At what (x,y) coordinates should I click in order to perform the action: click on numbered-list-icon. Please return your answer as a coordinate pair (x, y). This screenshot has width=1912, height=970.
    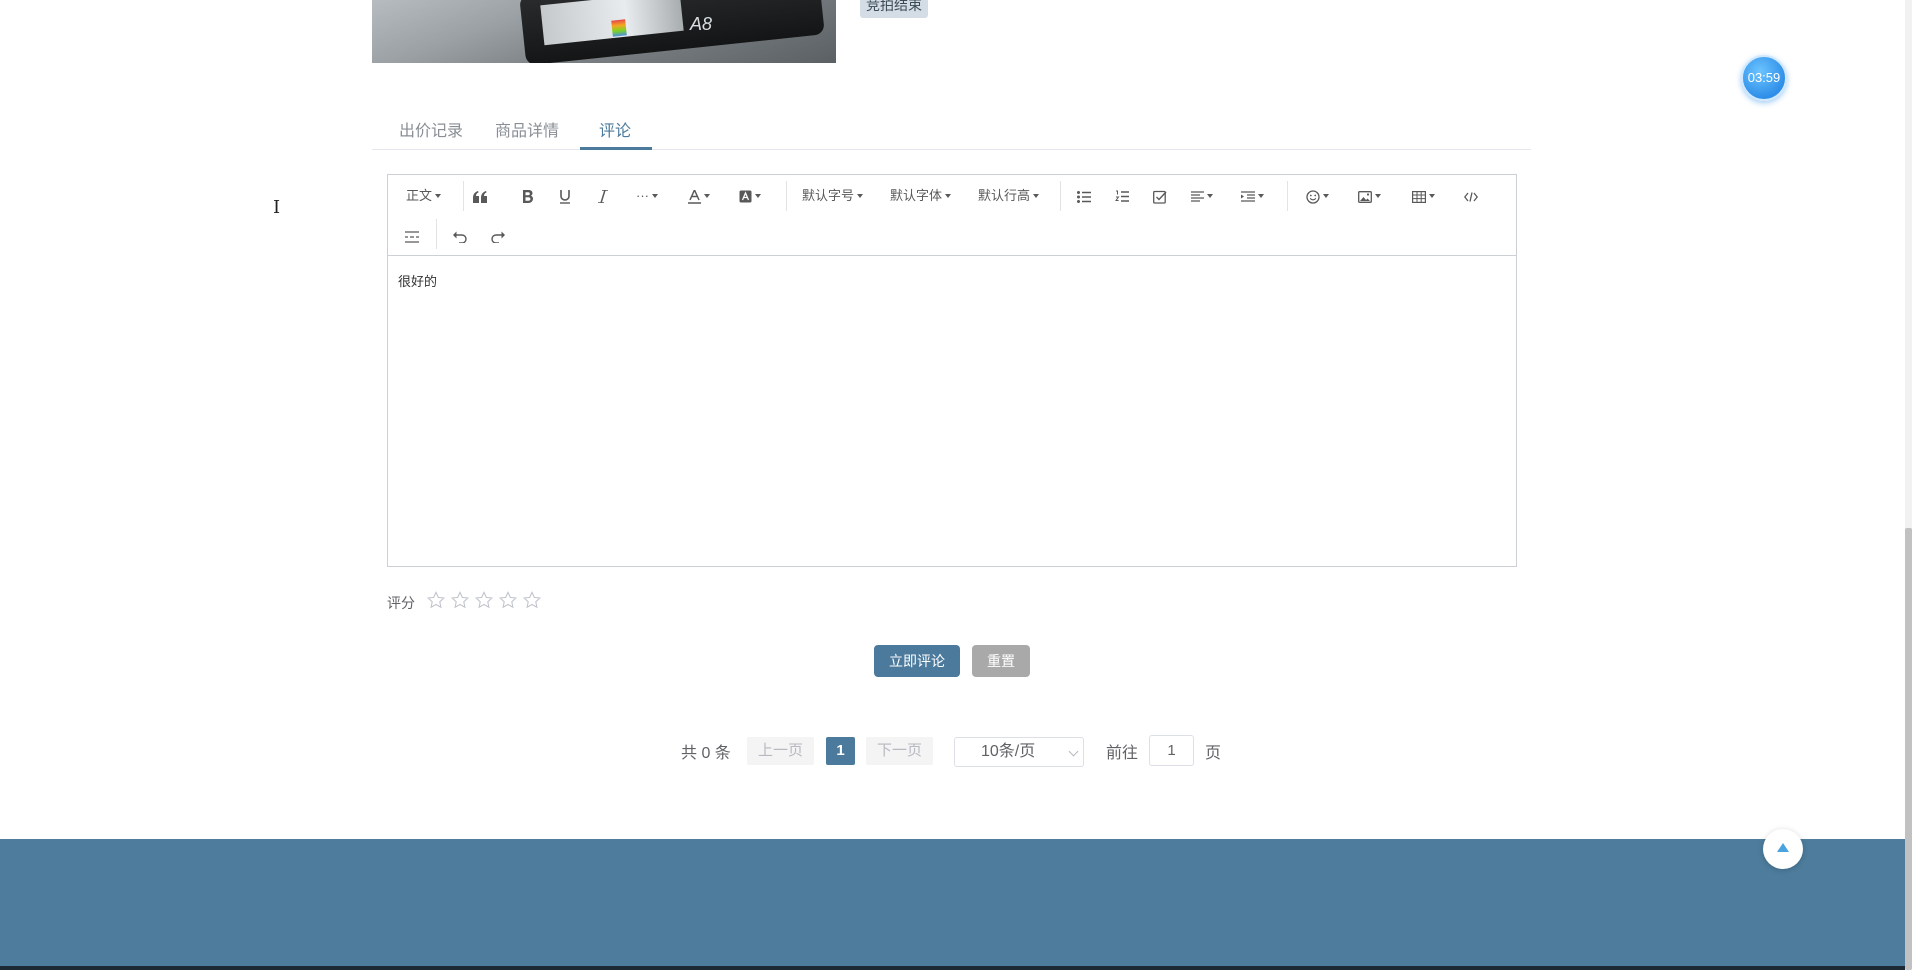
    Looking at the image, I should click on (1122, 196).